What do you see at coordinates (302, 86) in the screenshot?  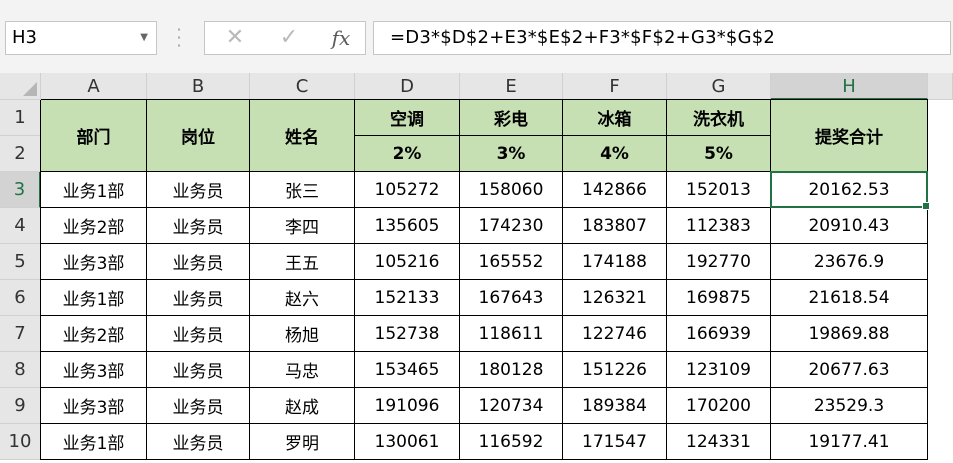 I see `column-header-c: C` at bounding box center [302, 86].